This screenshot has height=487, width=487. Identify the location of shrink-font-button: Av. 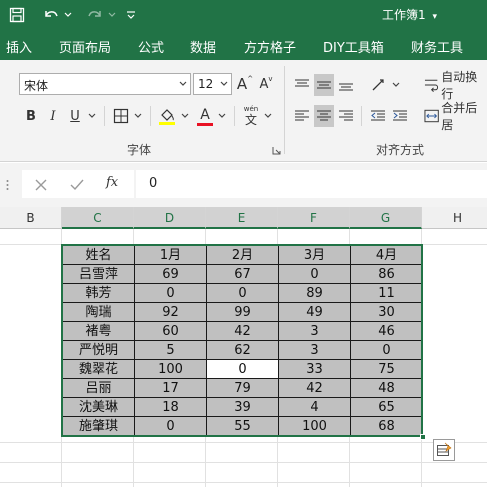
(266, 84).